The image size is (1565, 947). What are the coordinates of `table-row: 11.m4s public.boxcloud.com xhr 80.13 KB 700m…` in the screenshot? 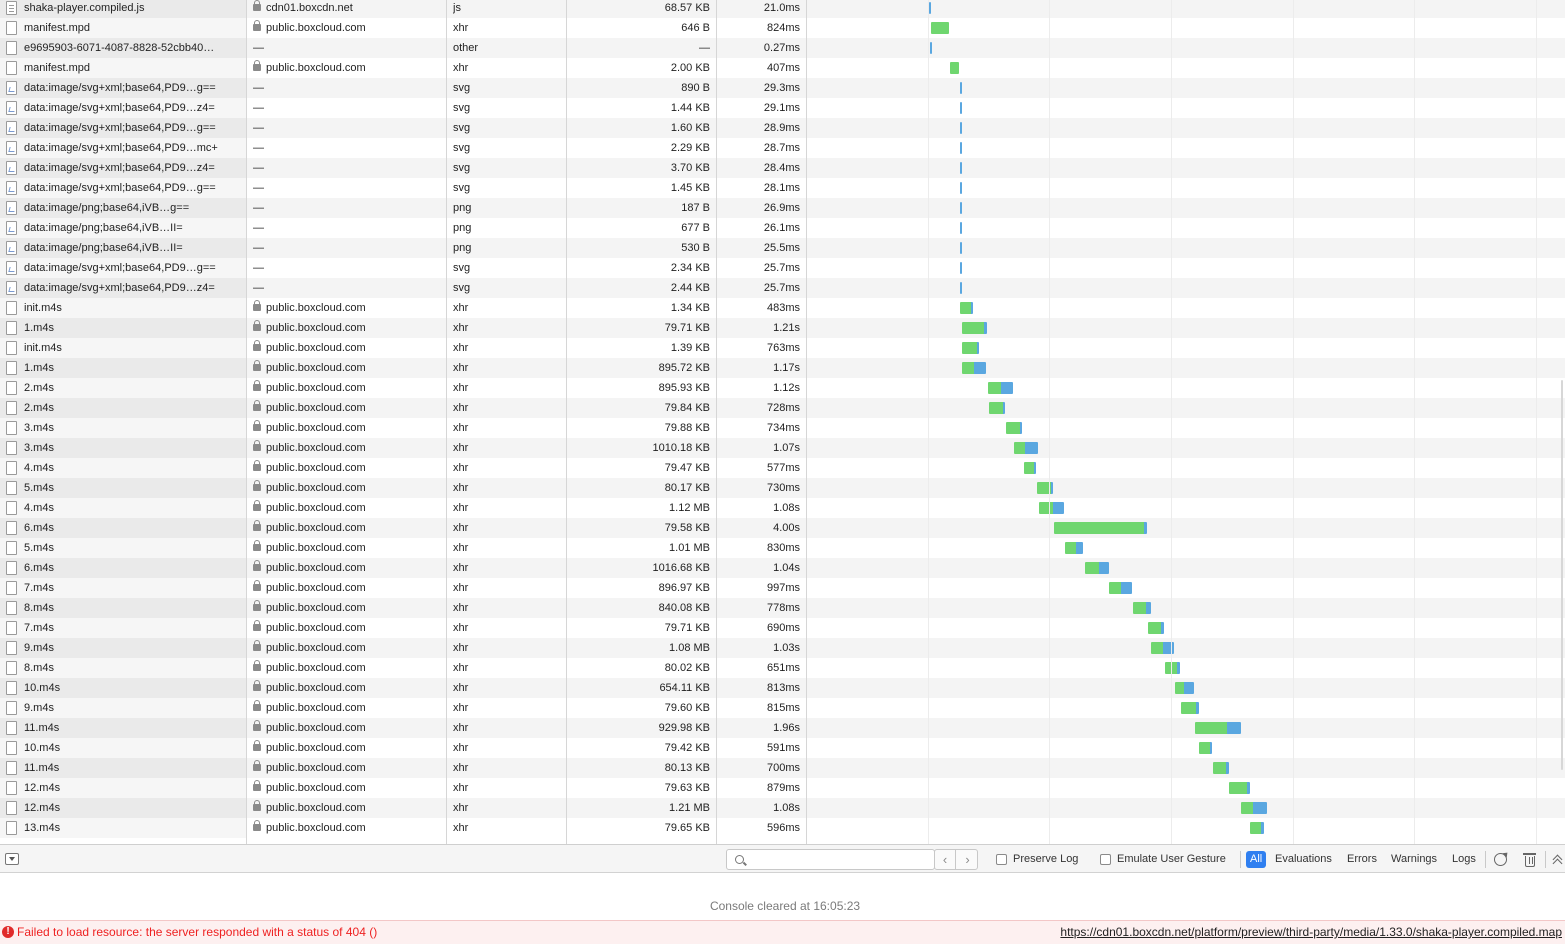 It's located at (782, 768).